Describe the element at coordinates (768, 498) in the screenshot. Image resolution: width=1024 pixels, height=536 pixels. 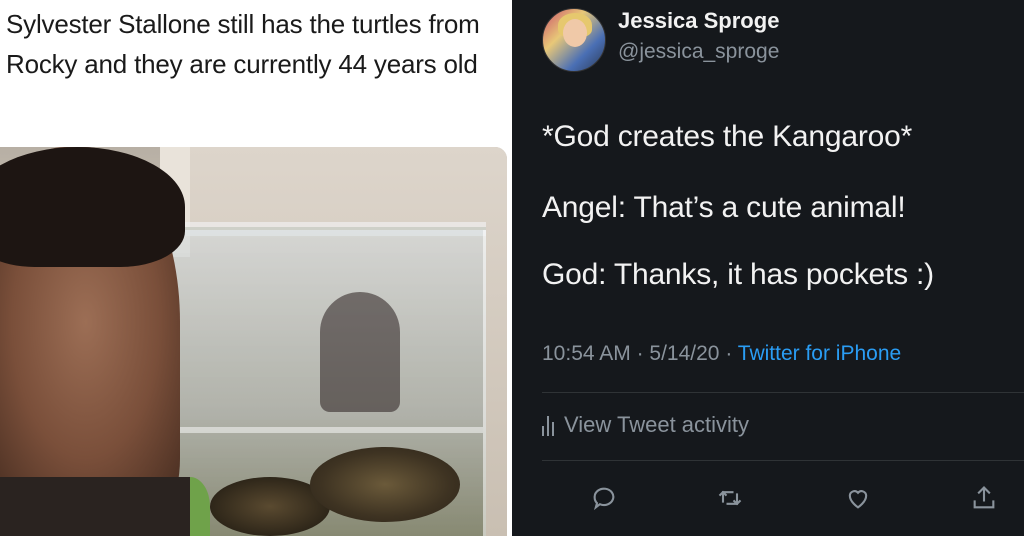
I see `tweet-actions` at that location.